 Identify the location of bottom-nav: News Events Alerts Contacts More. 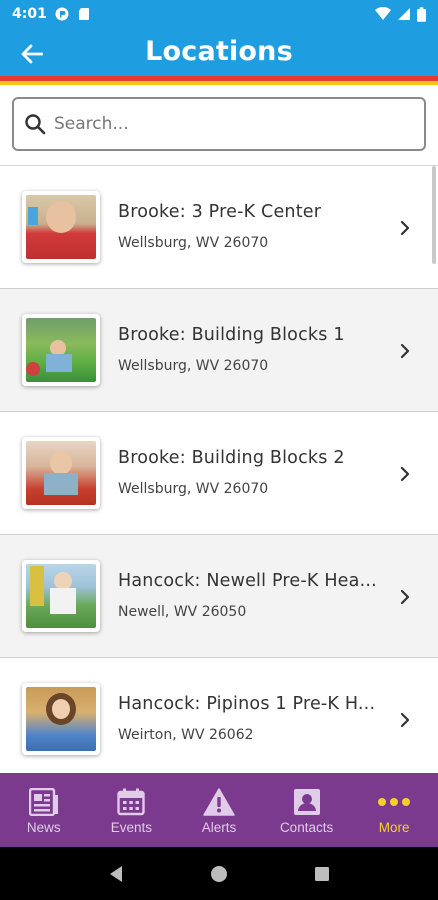
(219, 810).